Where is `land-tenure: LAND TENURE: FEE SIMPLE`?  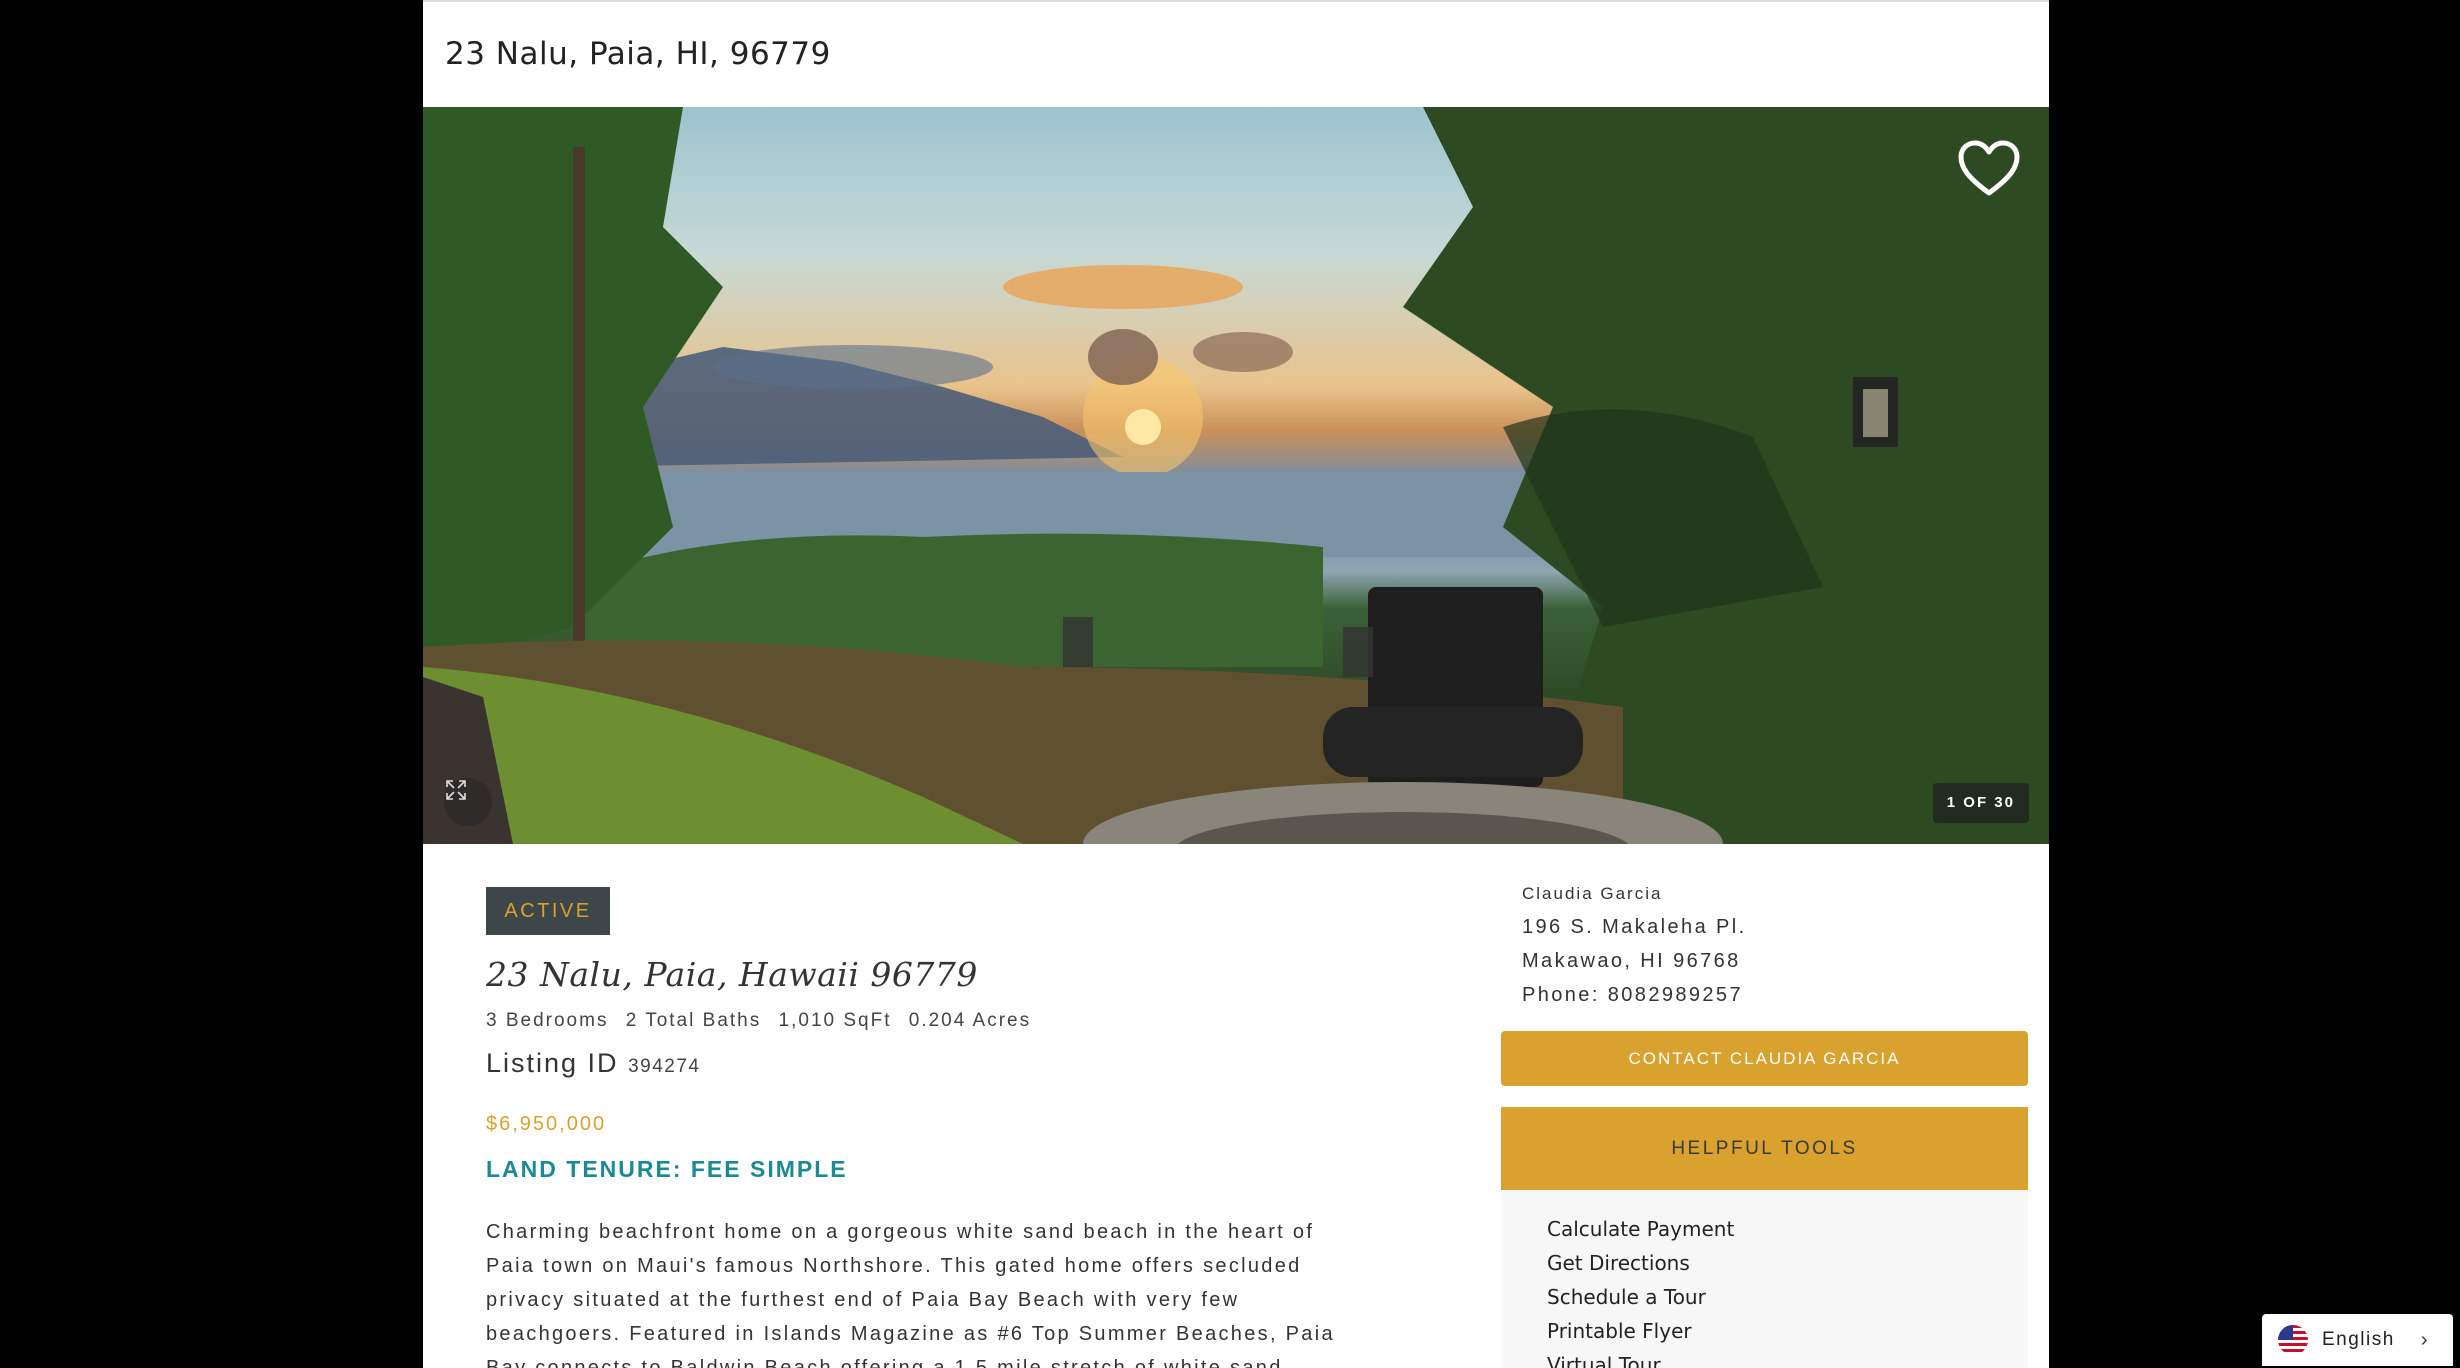 land-tenure: LAND TENURE: FEE SIMPLE is located at coordinates (667, 1169).